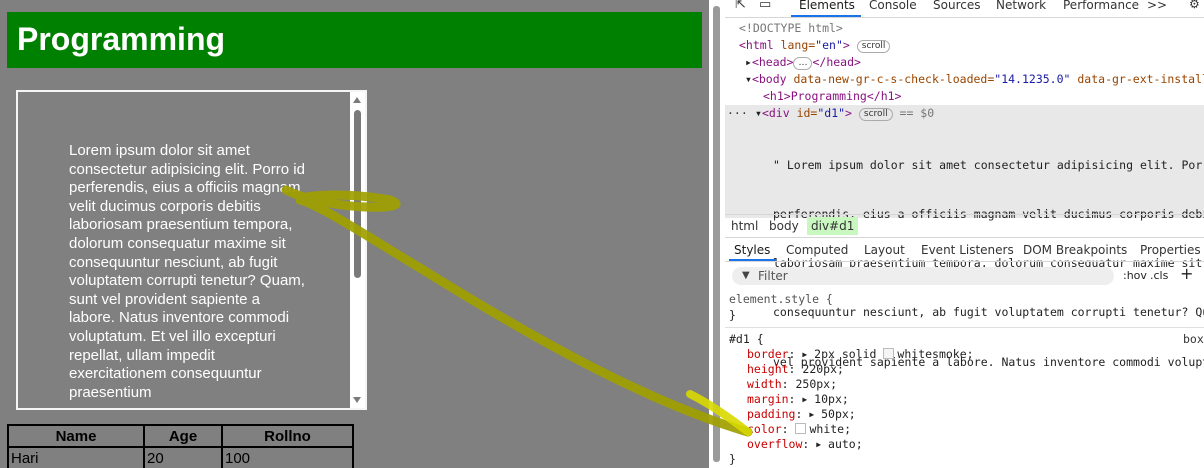 The width and height of the screenshot is (1204, 468). Describe the element at coordinates (1186, 273) in the screenshot. I see `new-style-rule-button: +` at that location.